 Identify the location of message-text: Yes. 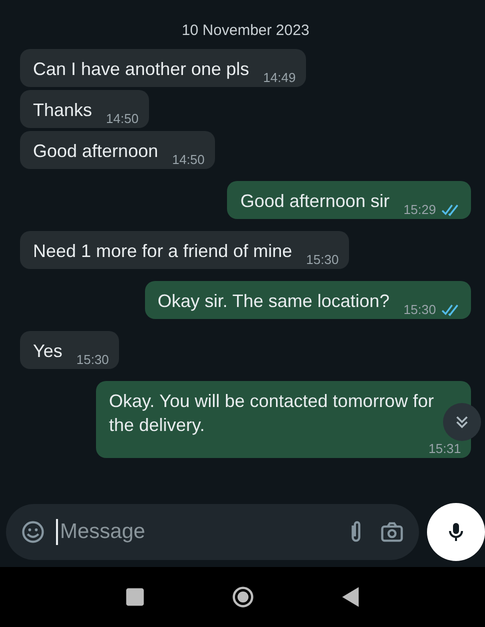
(47, 351).